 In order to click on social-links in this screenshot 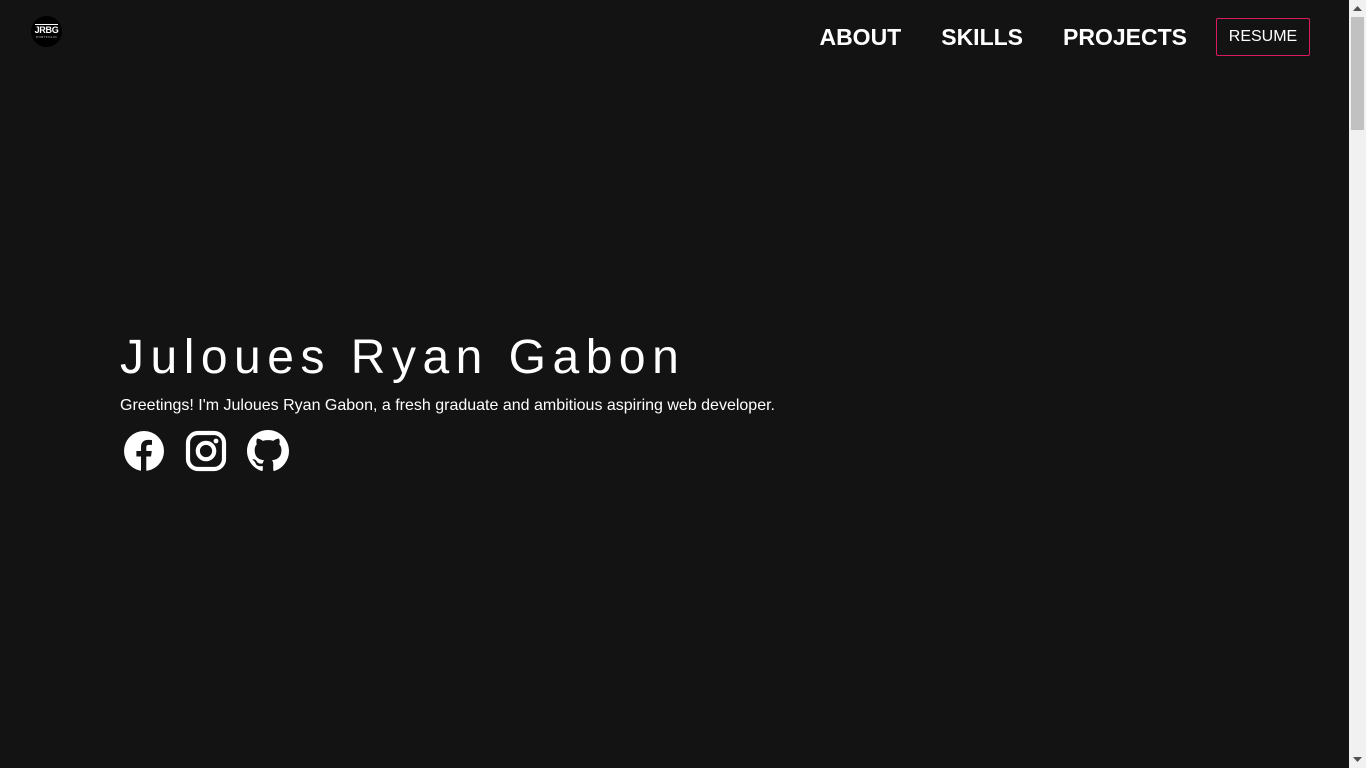, I will do `click(449, 451)`.